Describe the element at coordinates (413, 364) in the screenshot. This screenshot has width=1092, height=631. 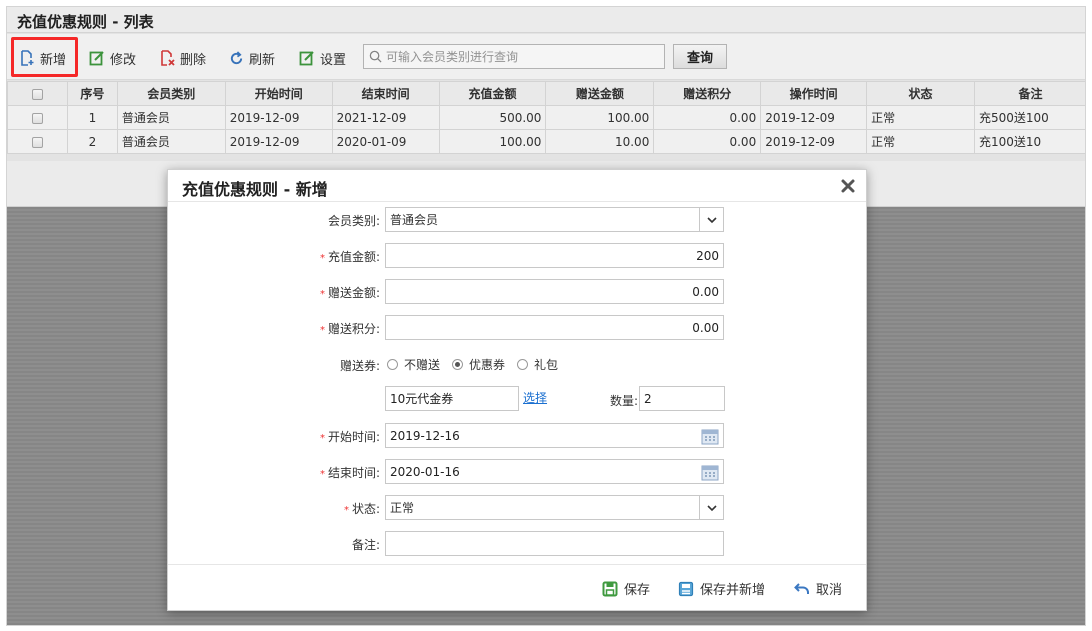
I see `radio-no-gift: 不赠送` at that location.